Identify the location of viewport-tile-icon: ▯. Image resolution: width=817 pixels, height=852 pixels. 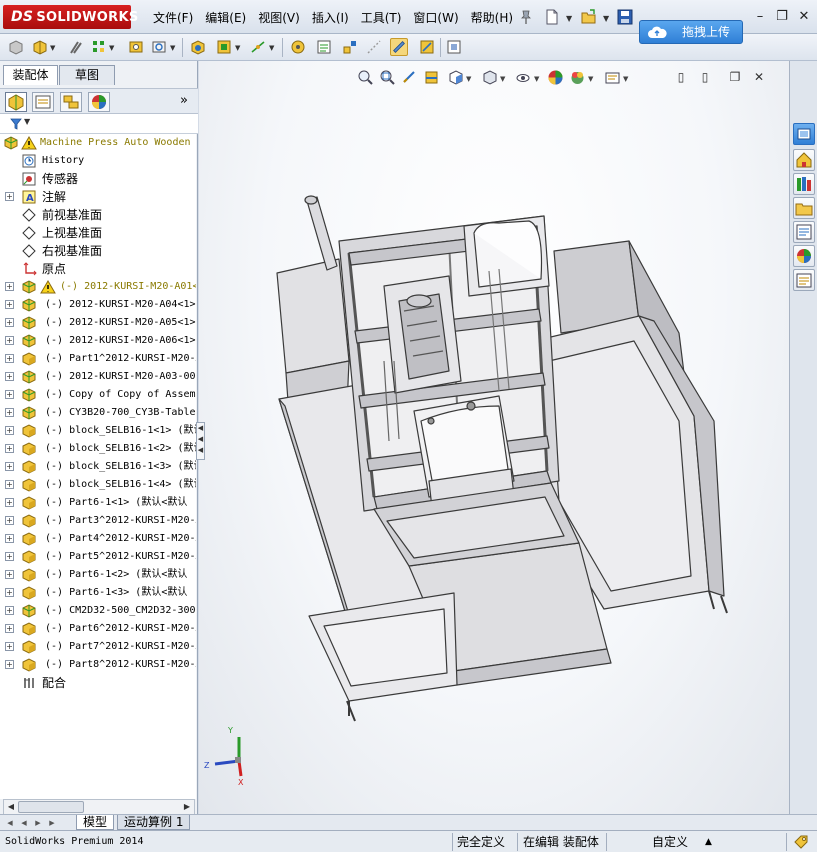
(681, 77).